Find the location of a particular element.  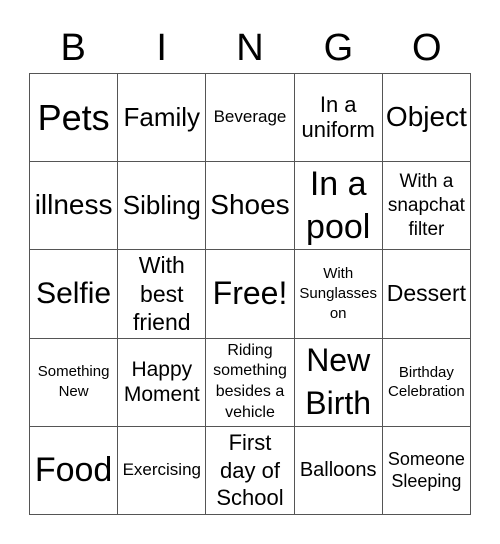

bingo-cell: Happy Moment is located at coordinates (162, 382).